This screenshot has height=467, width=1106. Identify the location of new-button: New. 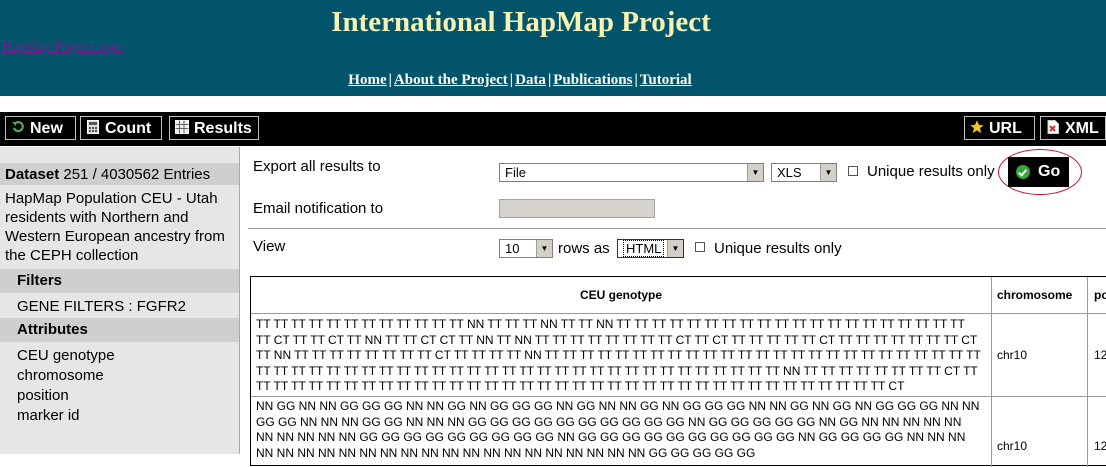
(40, 128).